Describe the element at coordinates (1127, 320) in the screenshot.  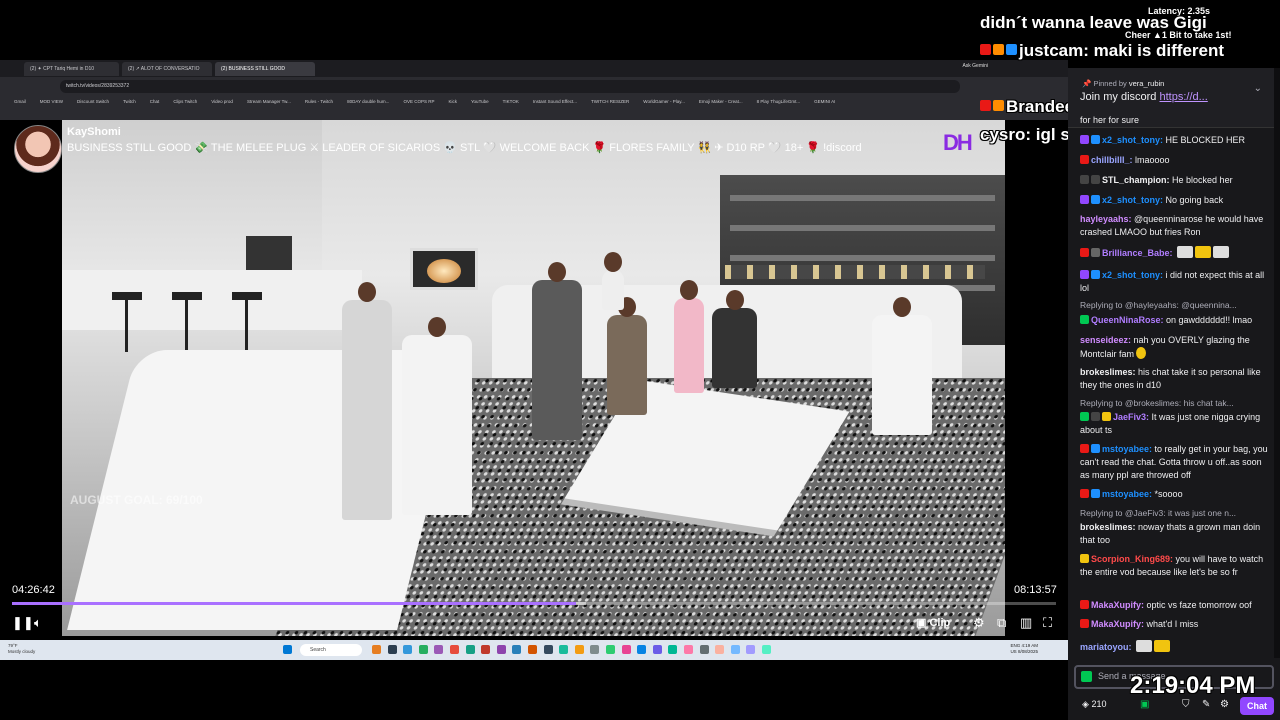
I see `chat-username: QueenNinaRose:` at that location.